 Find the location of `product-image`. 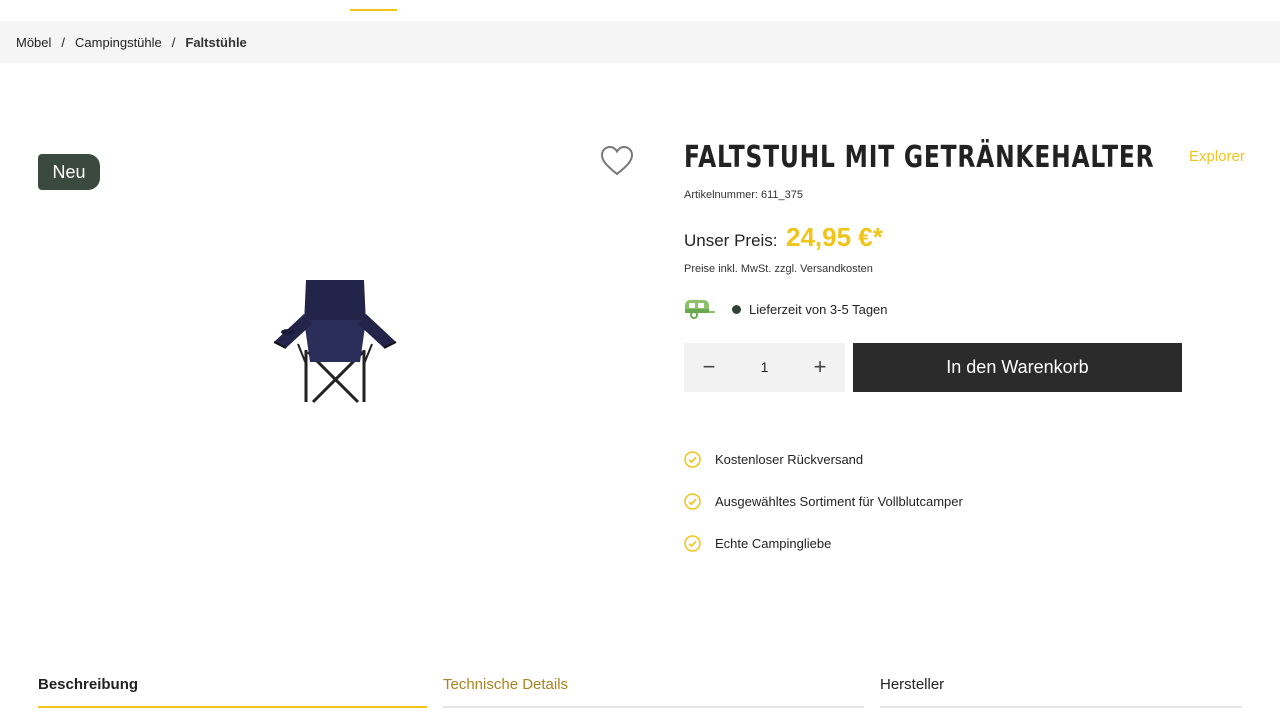

product-image is located at coordinates (335, 341).